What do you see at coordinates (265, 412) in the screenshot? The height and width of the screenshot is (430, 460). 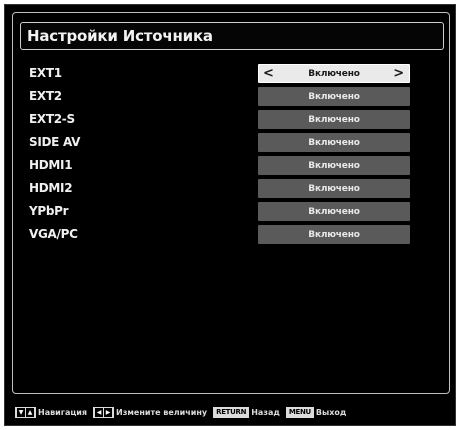 I see `help-back-label: Назад` at bounding box center [265, 412].